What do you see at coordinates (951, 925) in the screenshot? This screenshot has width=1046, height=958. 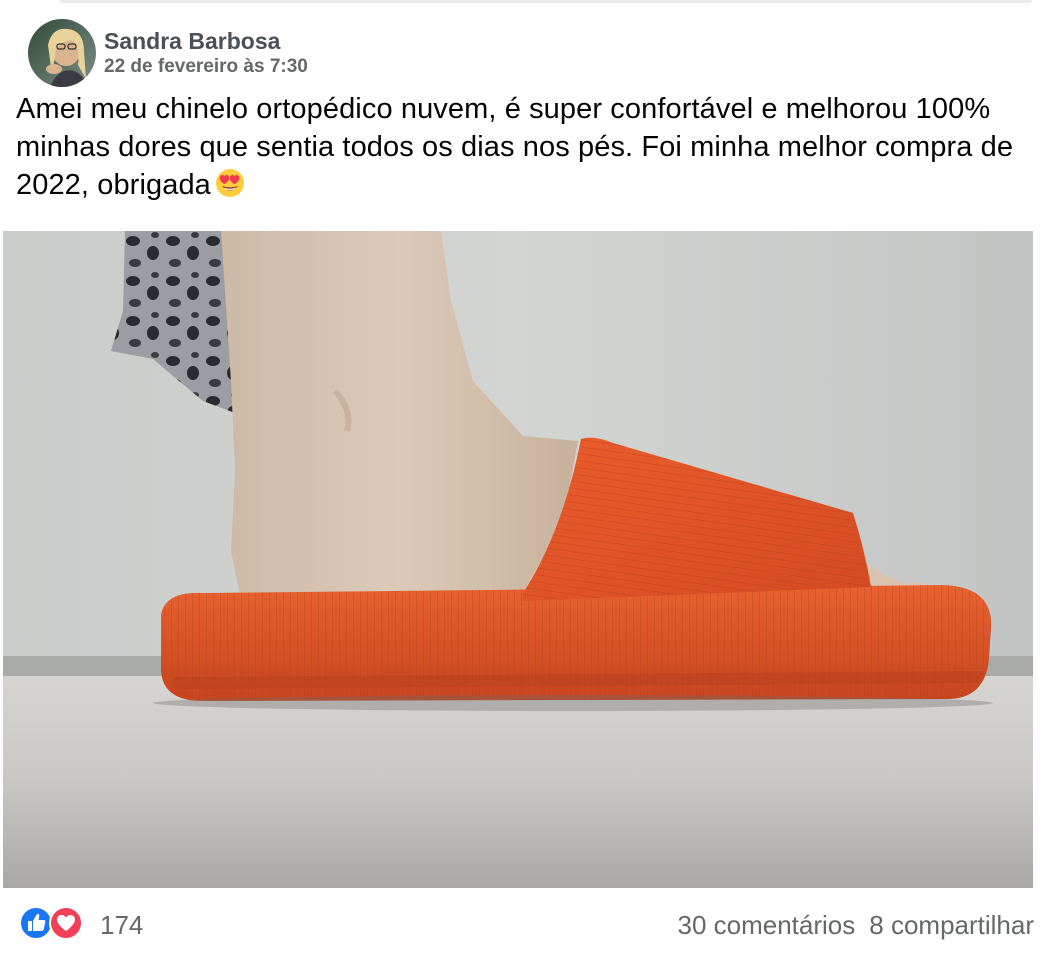 I see `shares-count-link: 8 compartilhar` at bounding box center [951, 925].